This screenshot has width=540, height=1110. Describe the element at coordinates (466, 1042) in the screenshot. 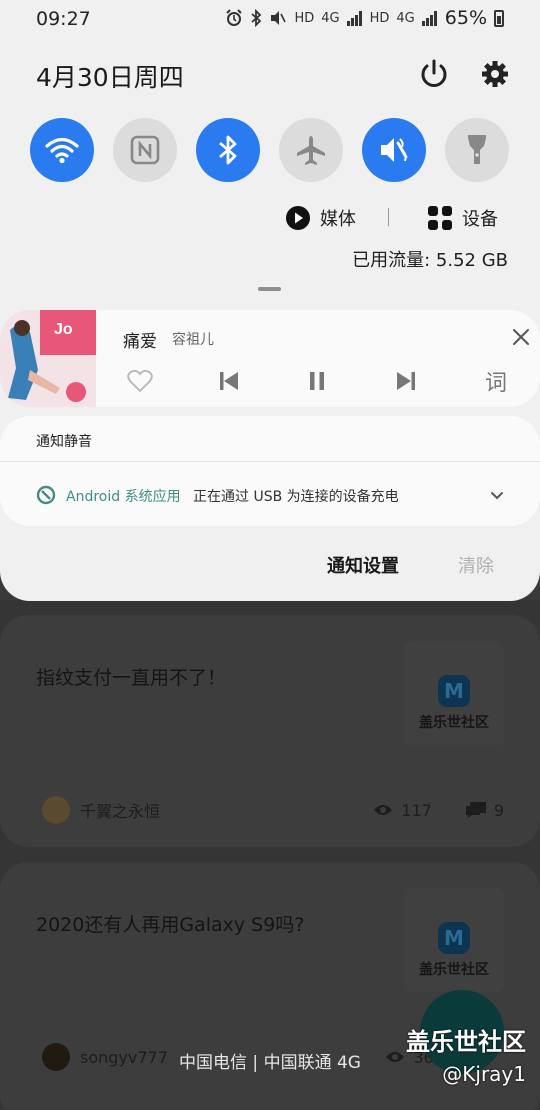

I see `watermark-brand: 盖乐世社区` at that location.